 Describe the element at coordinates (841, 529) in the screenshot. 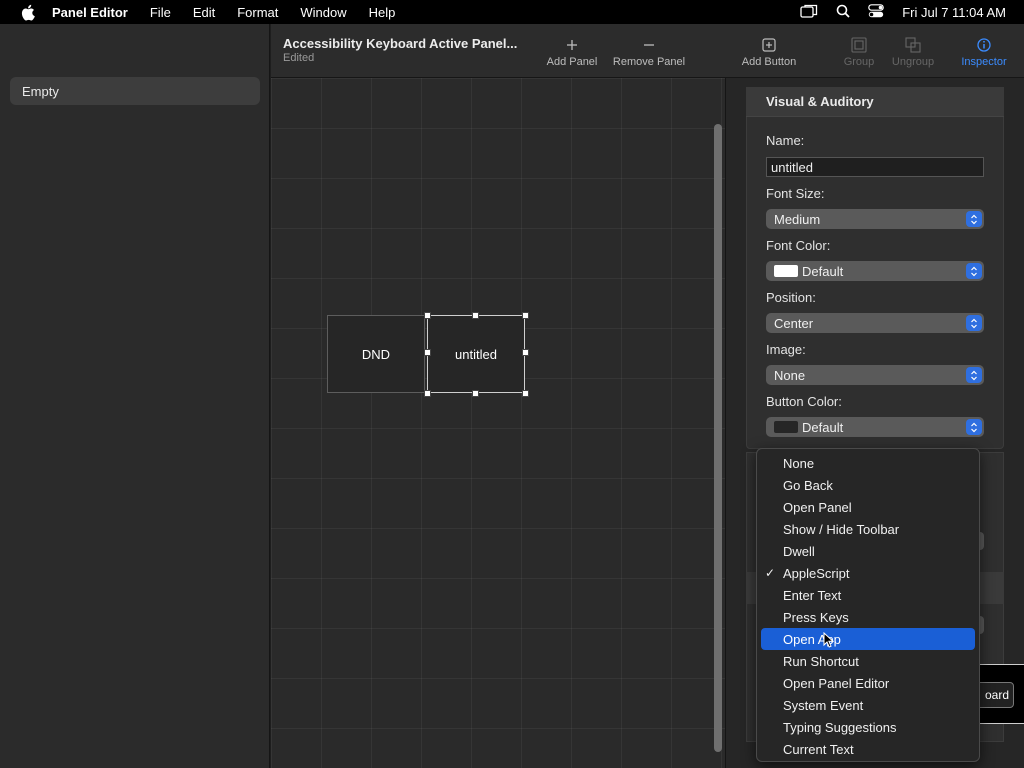

I see `menu-item-label: Show / Hide Toolbar` at that location.